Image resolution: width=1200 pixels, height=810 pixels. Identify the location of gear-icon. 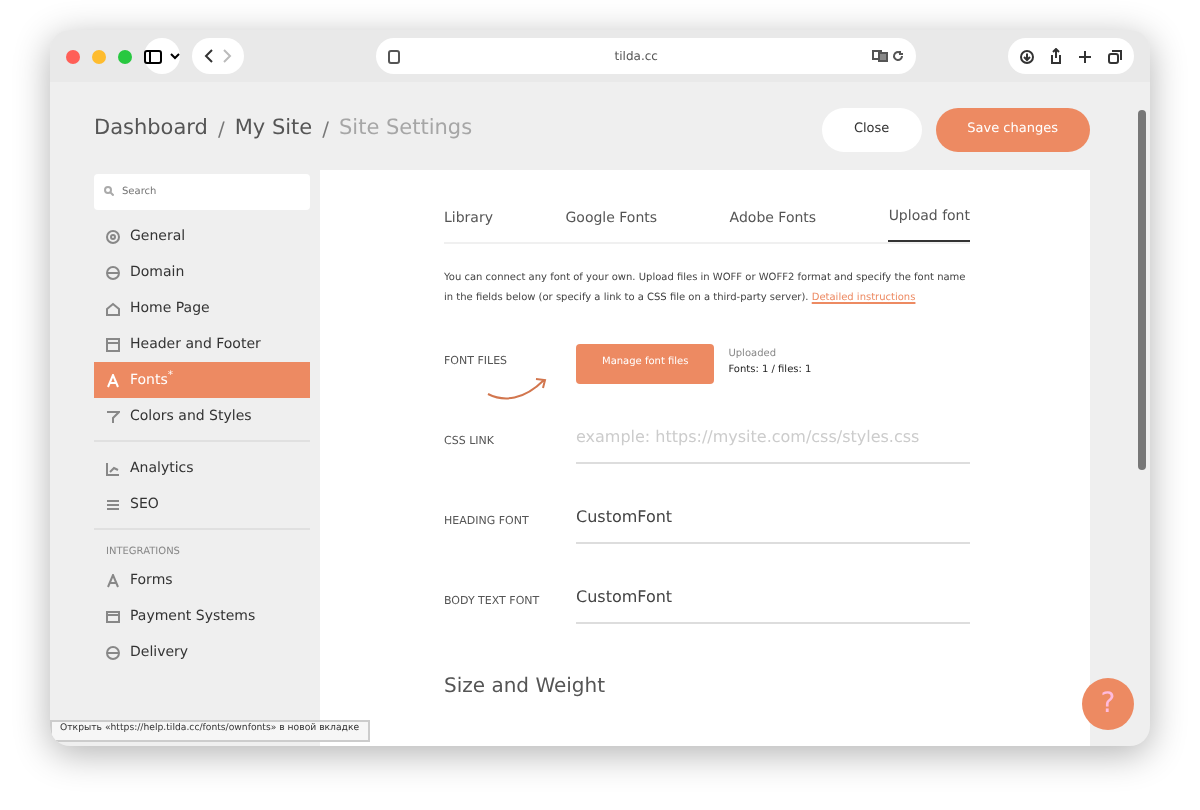
(113, 236).